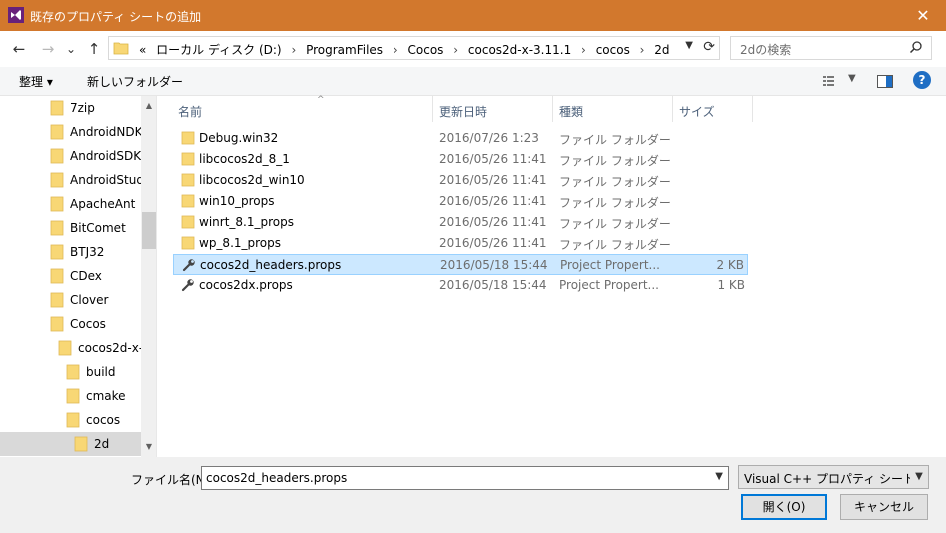 This screenshot has height=533, width=946. I want to click on file-date: 2016/05/18 15:44, so click(493, 285).